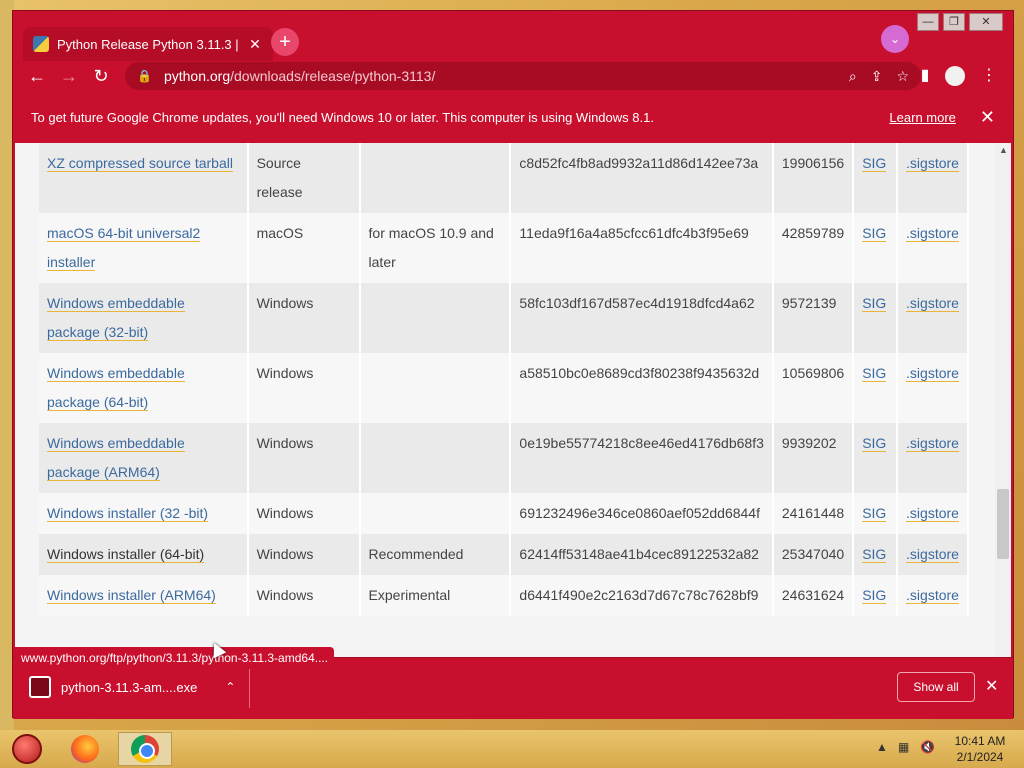 Image resolution: width=1024 pixels, height=768 pixels. Describe the element at coordinates (980, 757) in the screenshot. I see `clock-date: 2/1/2024` at that location.